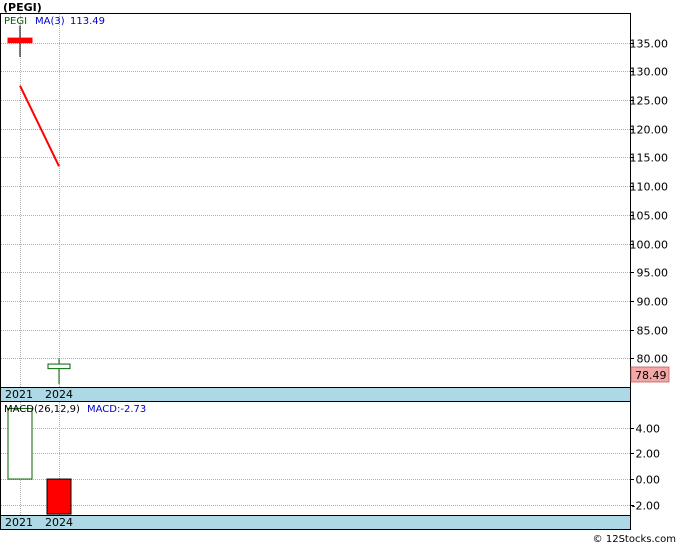  What do you see at coordinates (649, 72) in the screenshot?
I see `price-tick-label: 130.00` at bounding box center [649, 72].